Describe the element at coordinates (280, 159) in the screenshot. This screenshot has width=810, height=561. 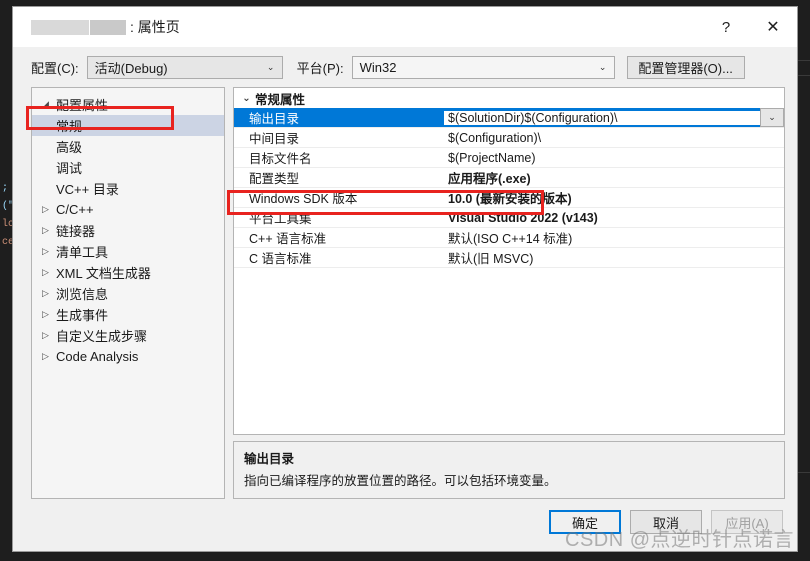
I see `property-name: 目标文件名` at that location.